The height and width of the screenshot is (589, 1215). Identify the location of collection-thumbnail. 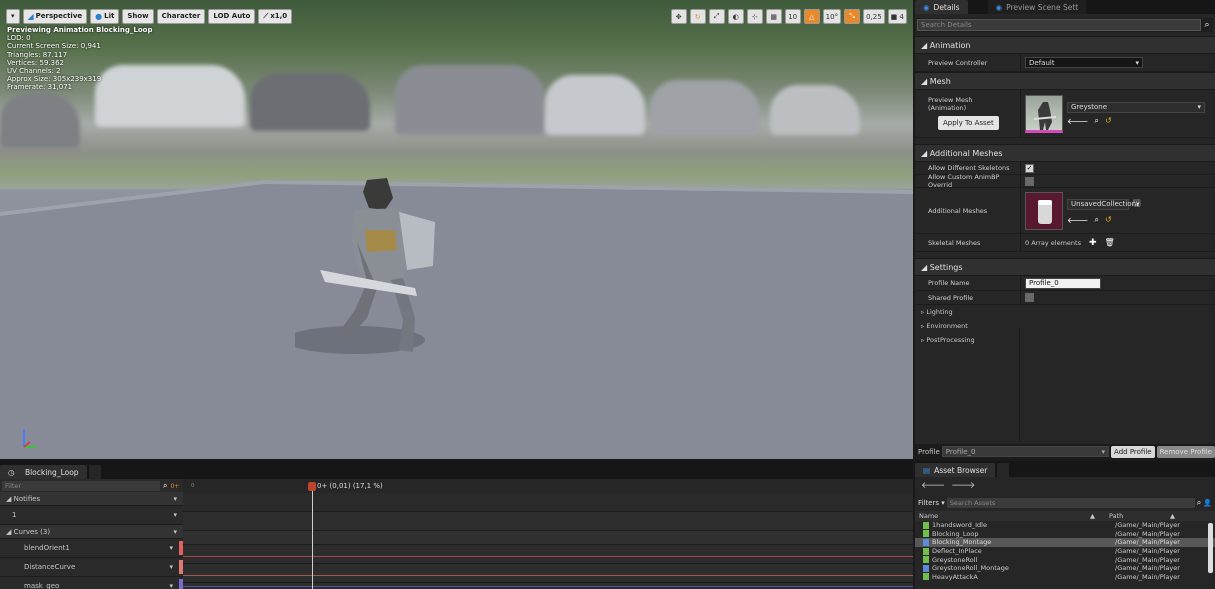
(1044, 210).